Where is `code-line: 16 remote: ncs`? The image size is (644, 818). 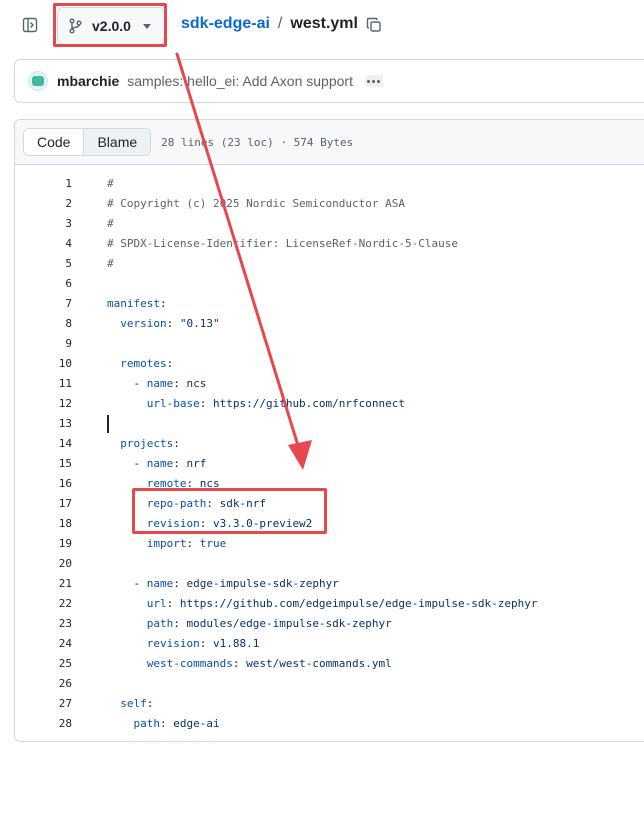
code-line: 16 remote: ncs is located at coordinates (329, 484).